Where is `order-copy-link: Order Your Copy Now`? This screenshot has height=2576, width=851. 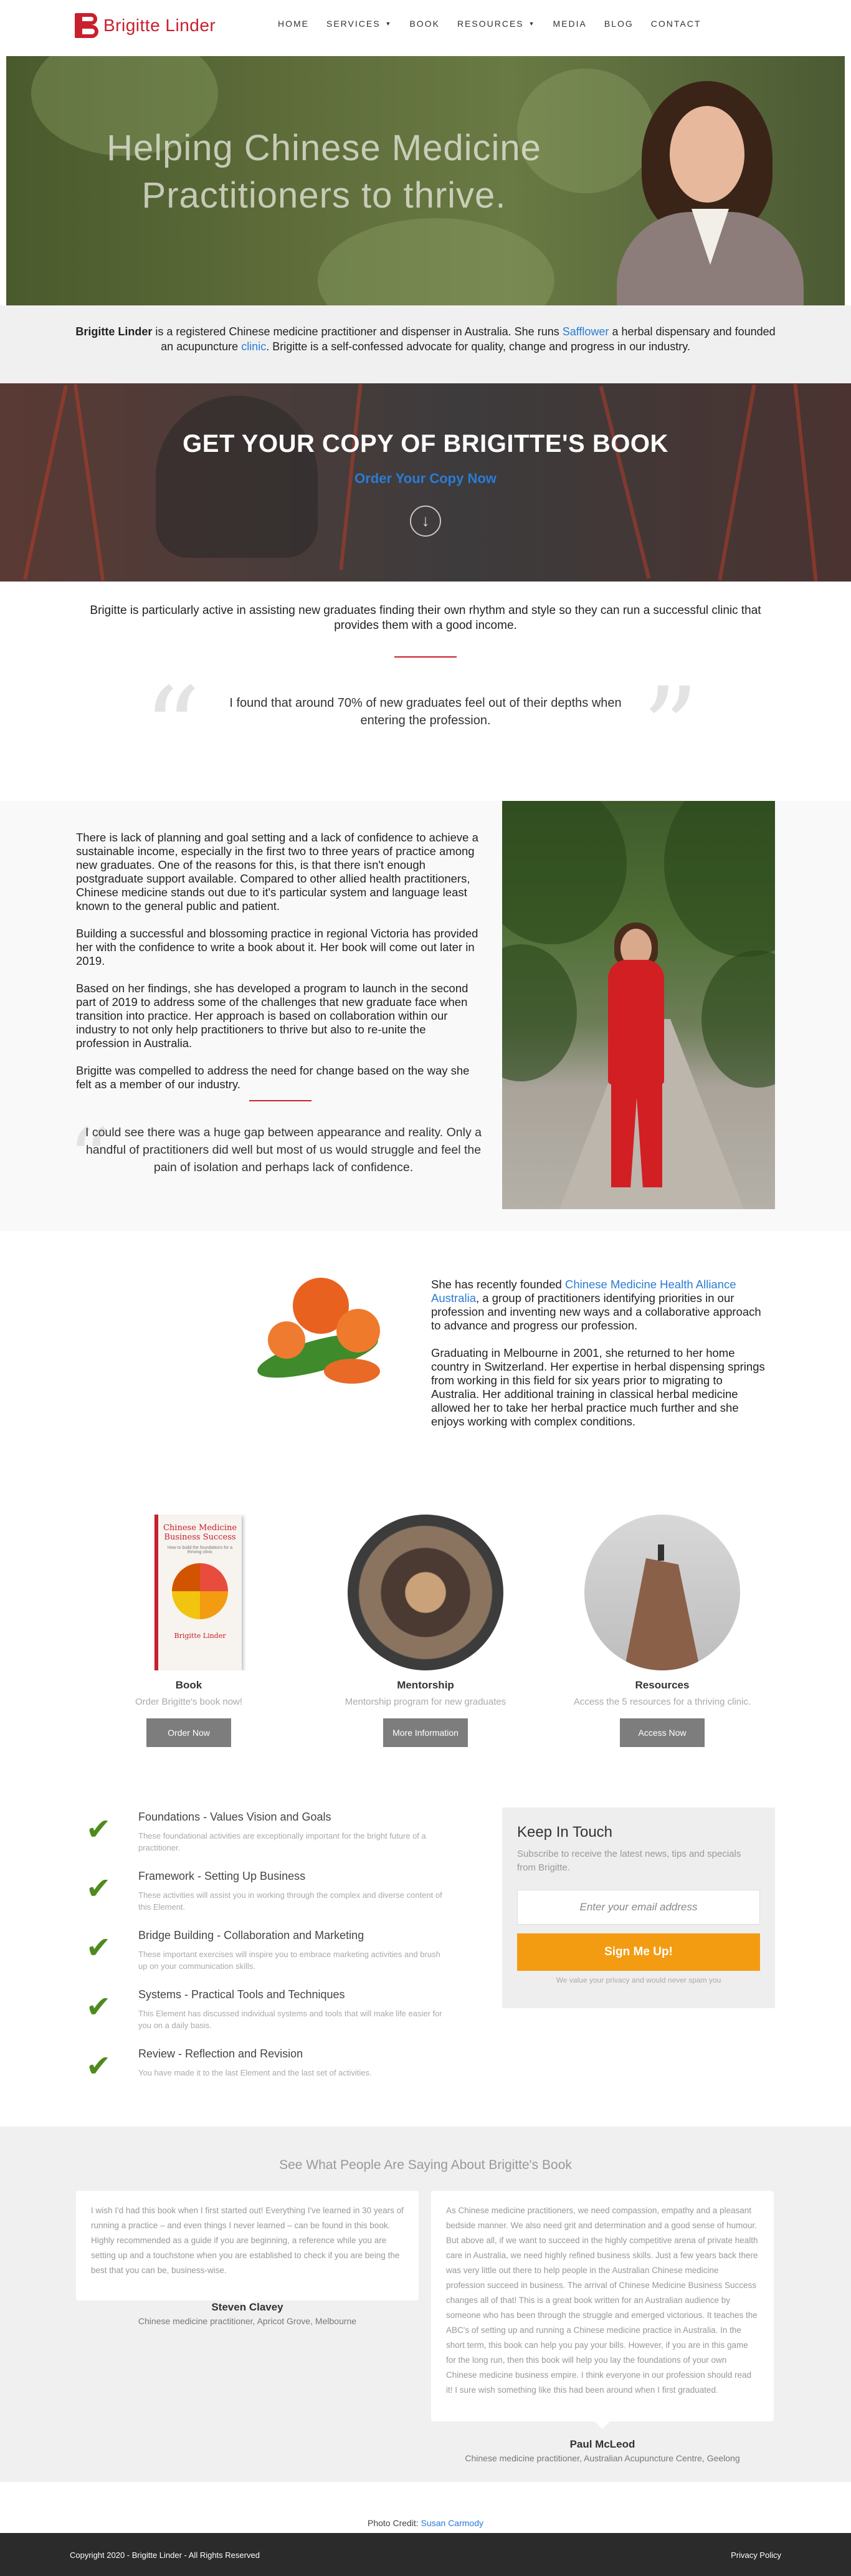 order-copy-link: Order Your Copy Now is located at coordinates (425, 479).